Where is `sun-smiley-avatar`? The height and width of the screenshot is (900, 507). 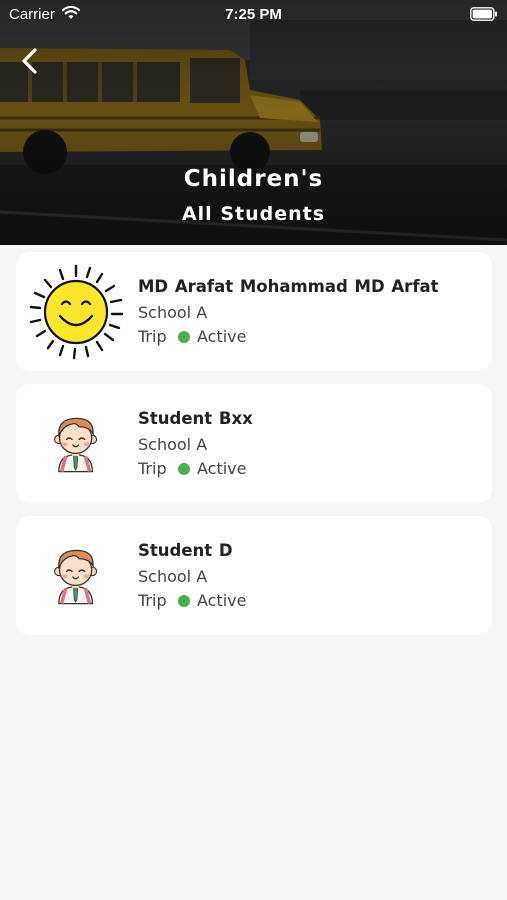 sun-smiley-avatar is located at coordinates (76, 312).